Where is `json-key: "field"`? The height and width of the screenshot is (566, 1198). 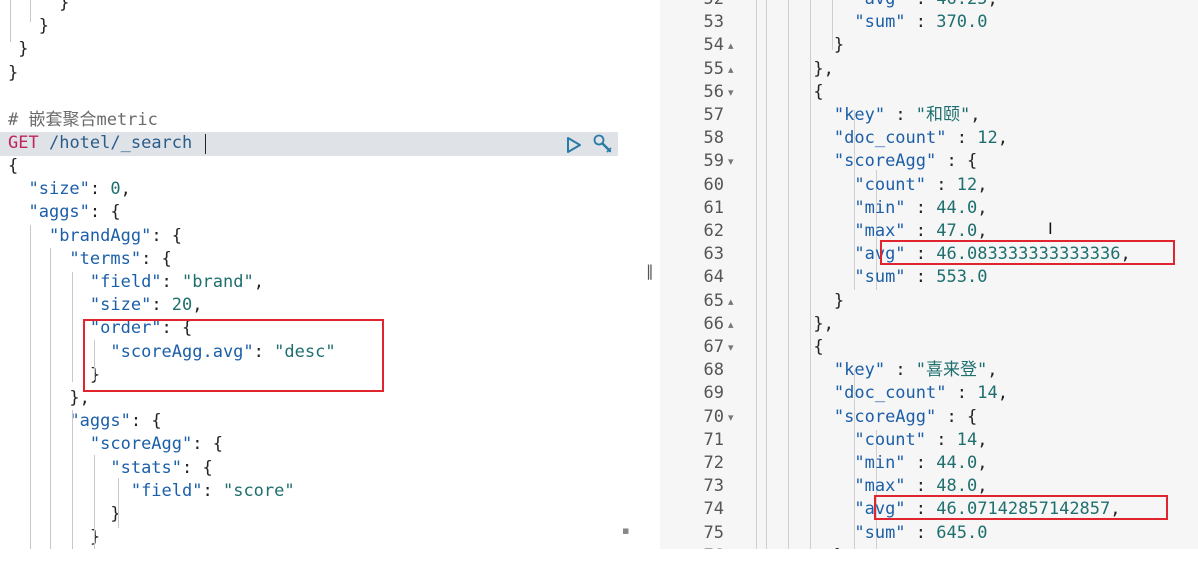 json-key: "field" is located at coordinates (166, 490).